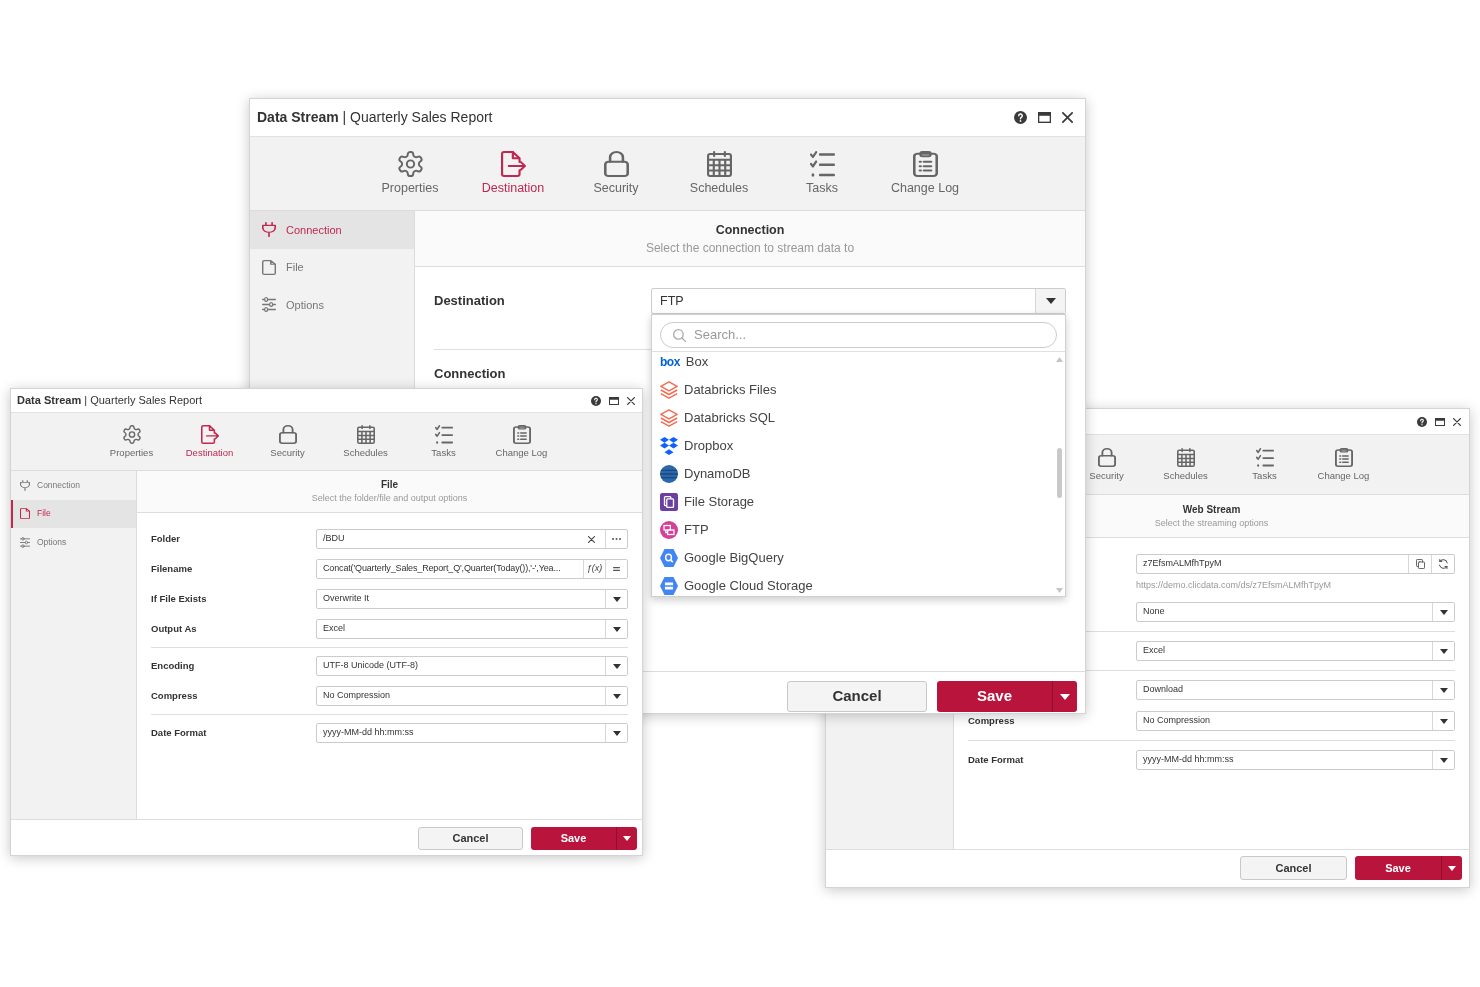 This screenshot has height=987, width=1480. I want to click on dropdown-option: FTP, so click(854, 530).